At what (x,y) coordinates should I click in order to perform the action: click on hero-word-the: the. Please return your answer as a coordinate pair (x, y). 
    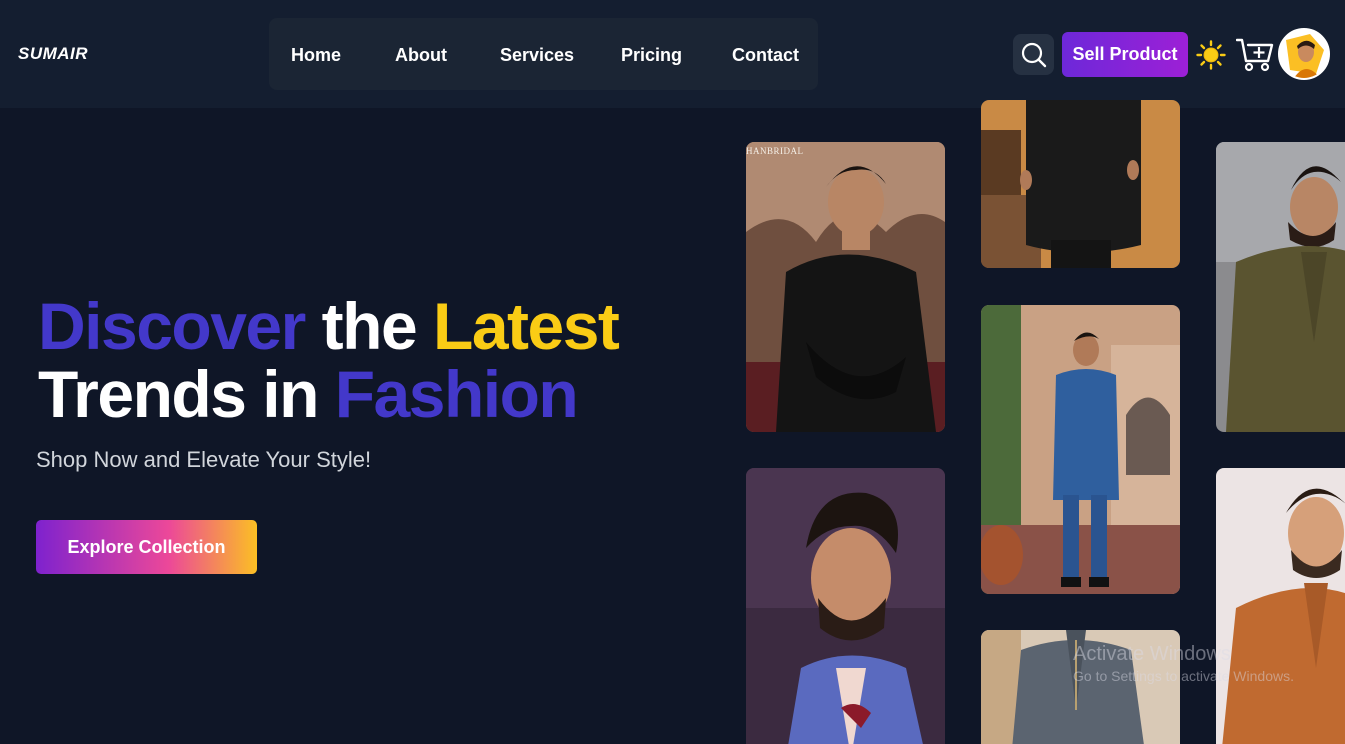
    Looking at the image, I should click on (369, 326).